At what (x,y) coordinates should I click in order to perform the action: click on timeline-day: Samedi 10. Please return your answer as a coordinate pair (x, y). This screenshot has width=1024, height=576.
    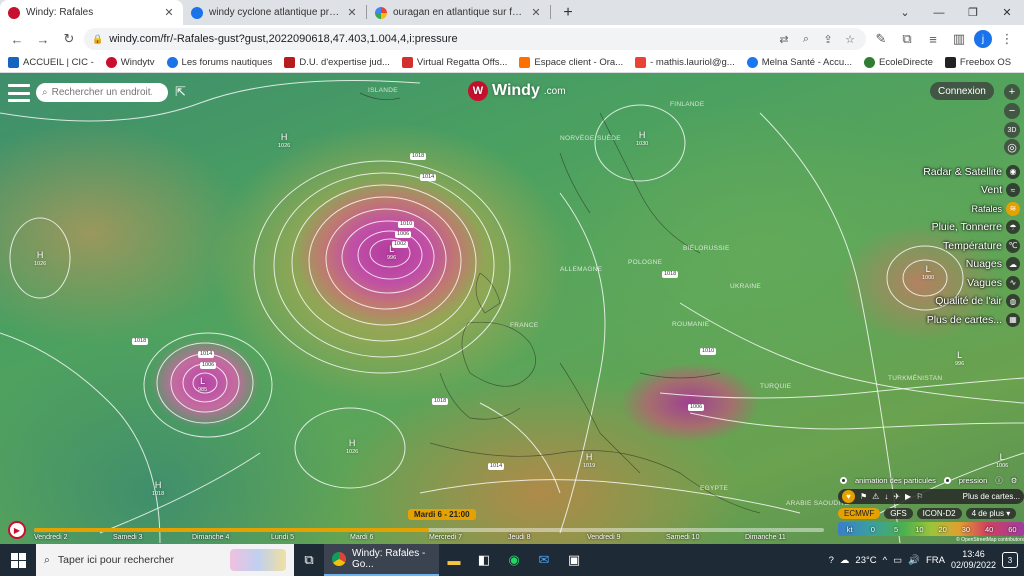
    Looking at the image, I should click on (705, 537).